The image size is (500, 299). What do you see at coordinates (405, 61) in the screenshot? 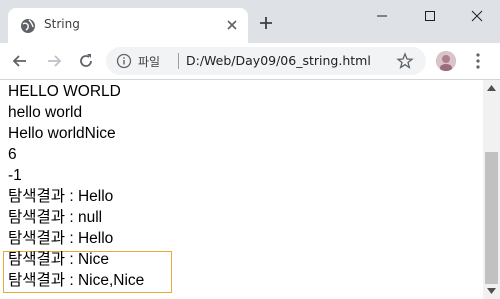
I see `bookmark-star-icon` at bounding box center [405, 61].